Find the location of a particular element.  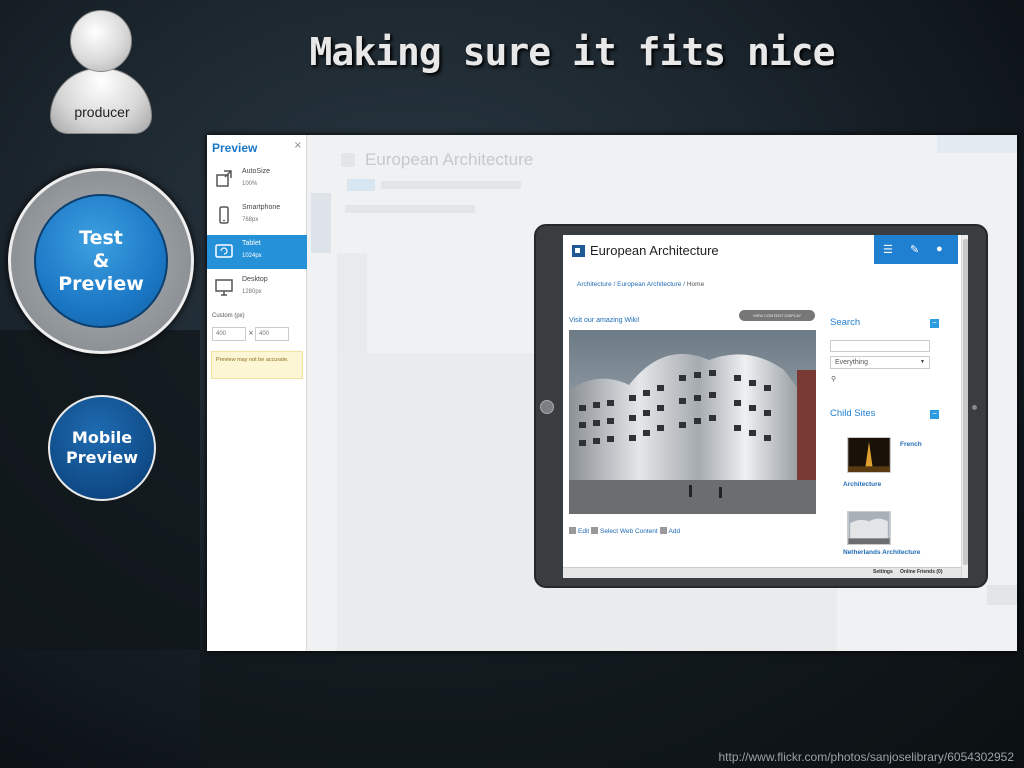

add-icon is located at coordinates (663, 530).